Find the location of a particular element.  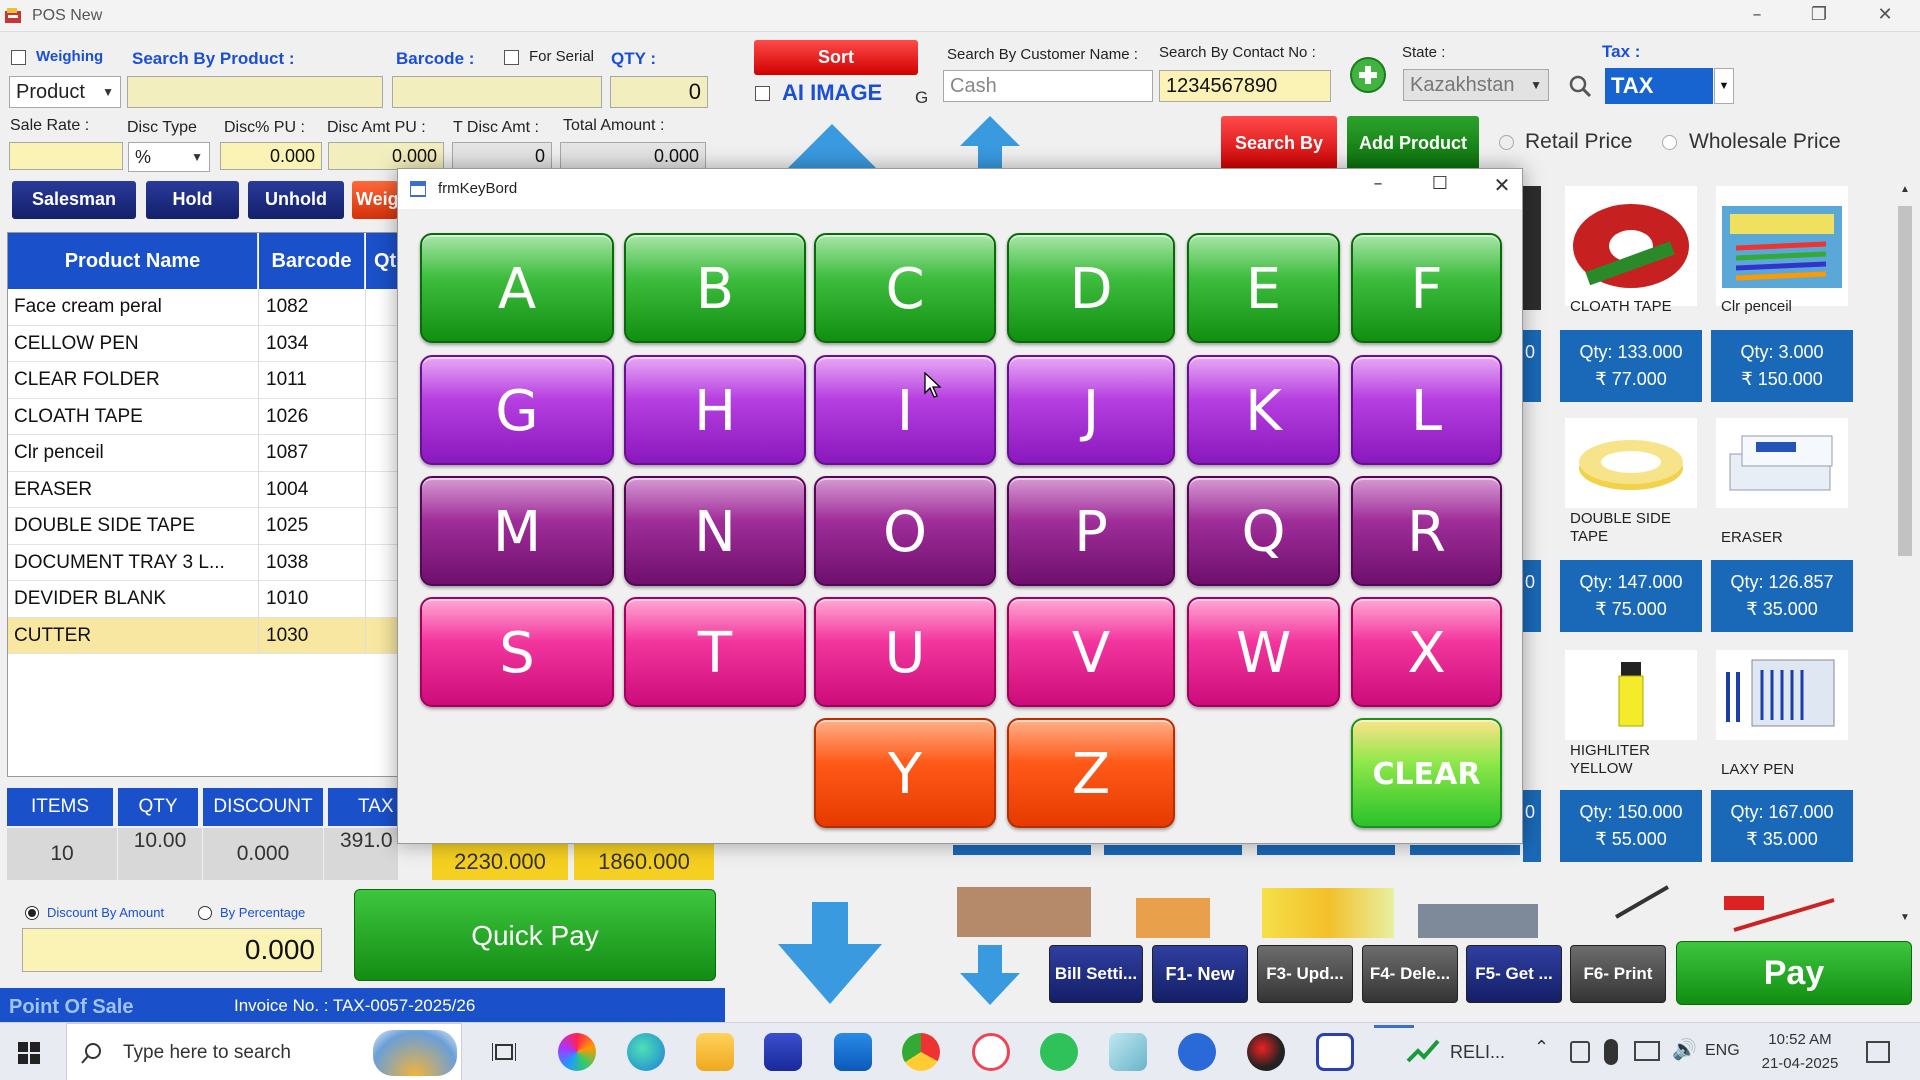

print-button: F6- Print is located at coordinates (1618, 974).